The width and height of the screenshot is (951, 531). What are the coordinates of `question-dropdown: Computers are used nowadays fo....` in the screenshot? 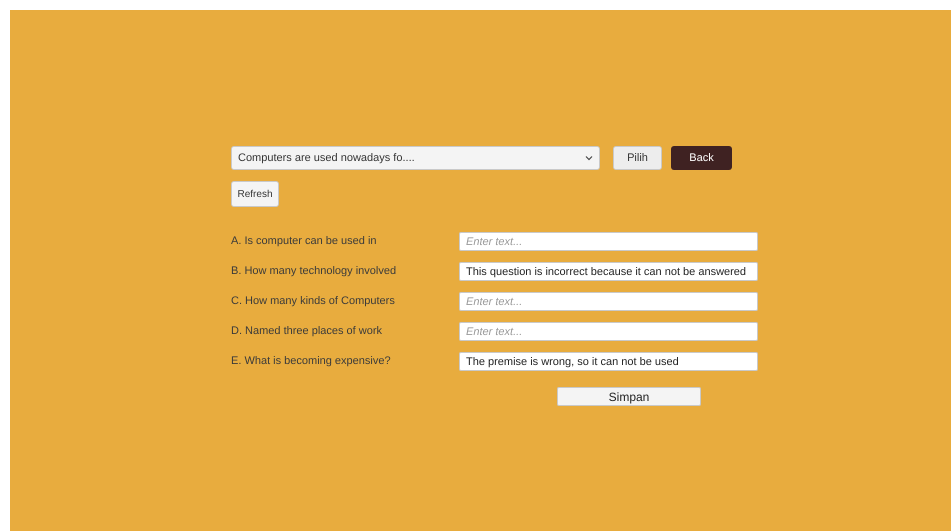 It's located at (415, 158).